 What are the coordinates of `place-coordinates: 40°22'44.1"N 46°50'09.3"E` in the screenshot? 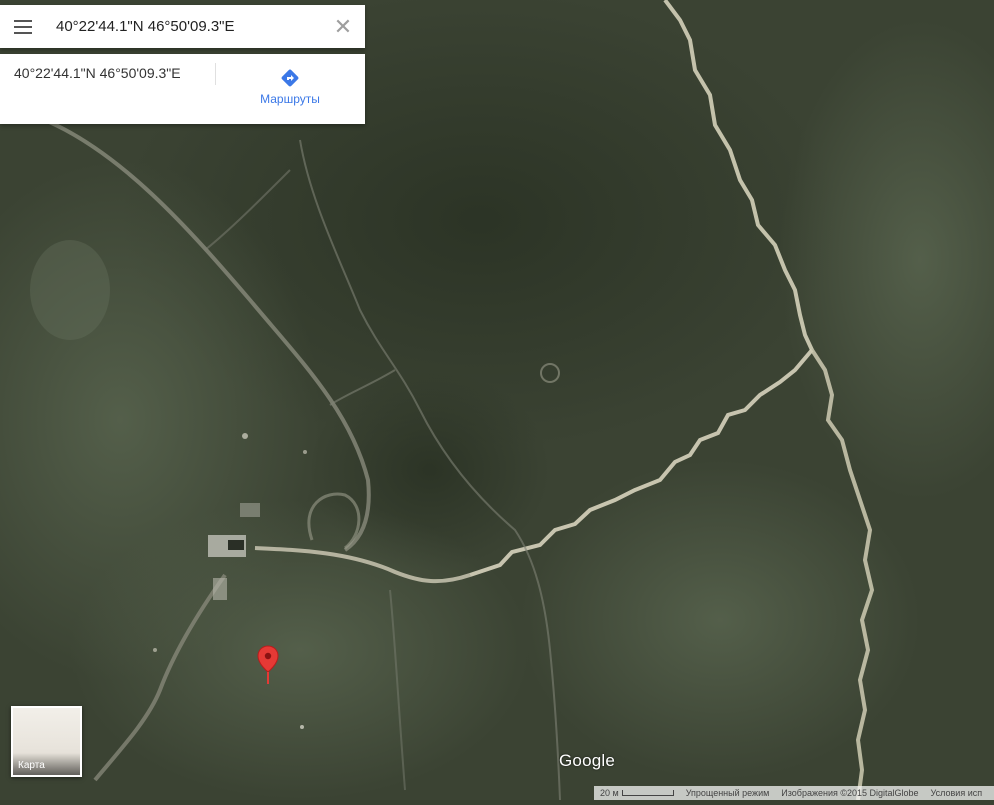 It's located at (97, 73).